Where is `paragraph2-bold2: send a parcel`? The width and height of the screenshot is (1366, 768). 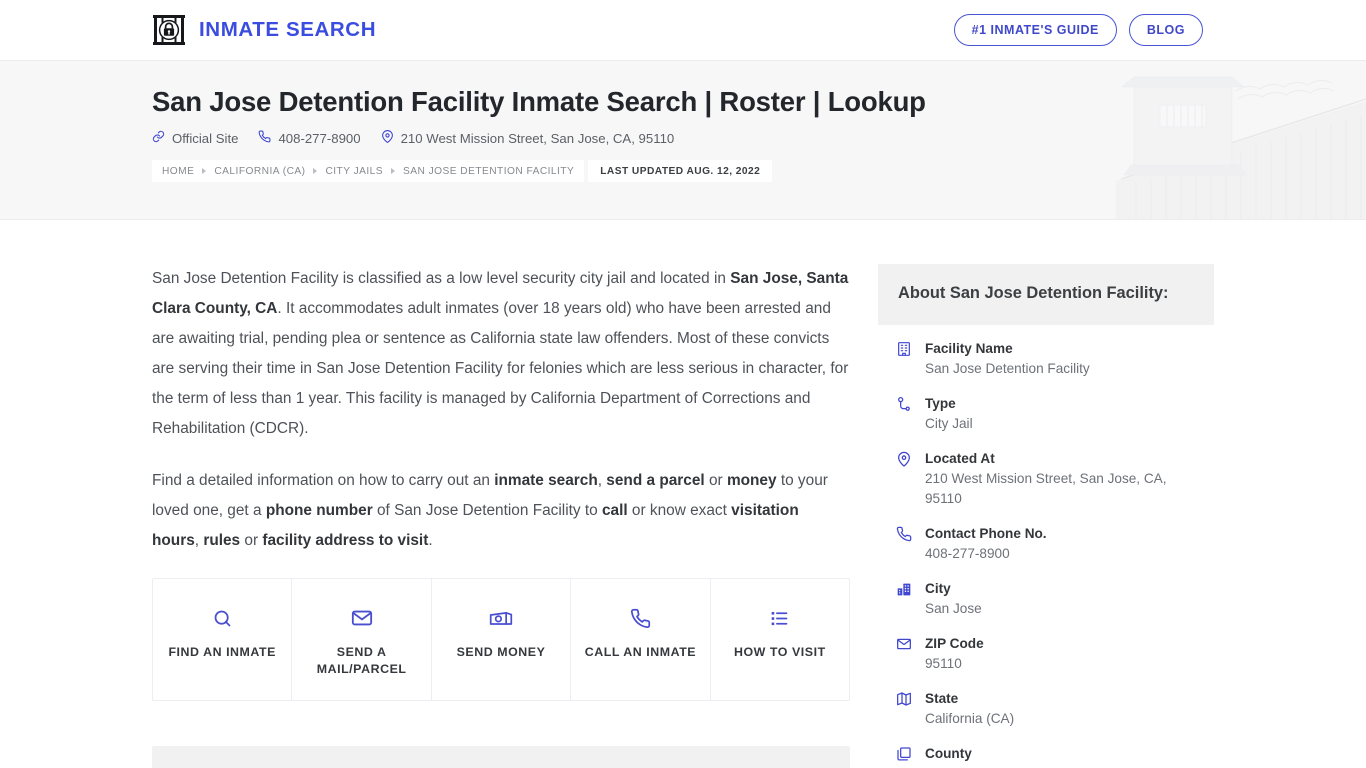 paragraph2-bold2: send a parcel is located at coordinates (655, 480).